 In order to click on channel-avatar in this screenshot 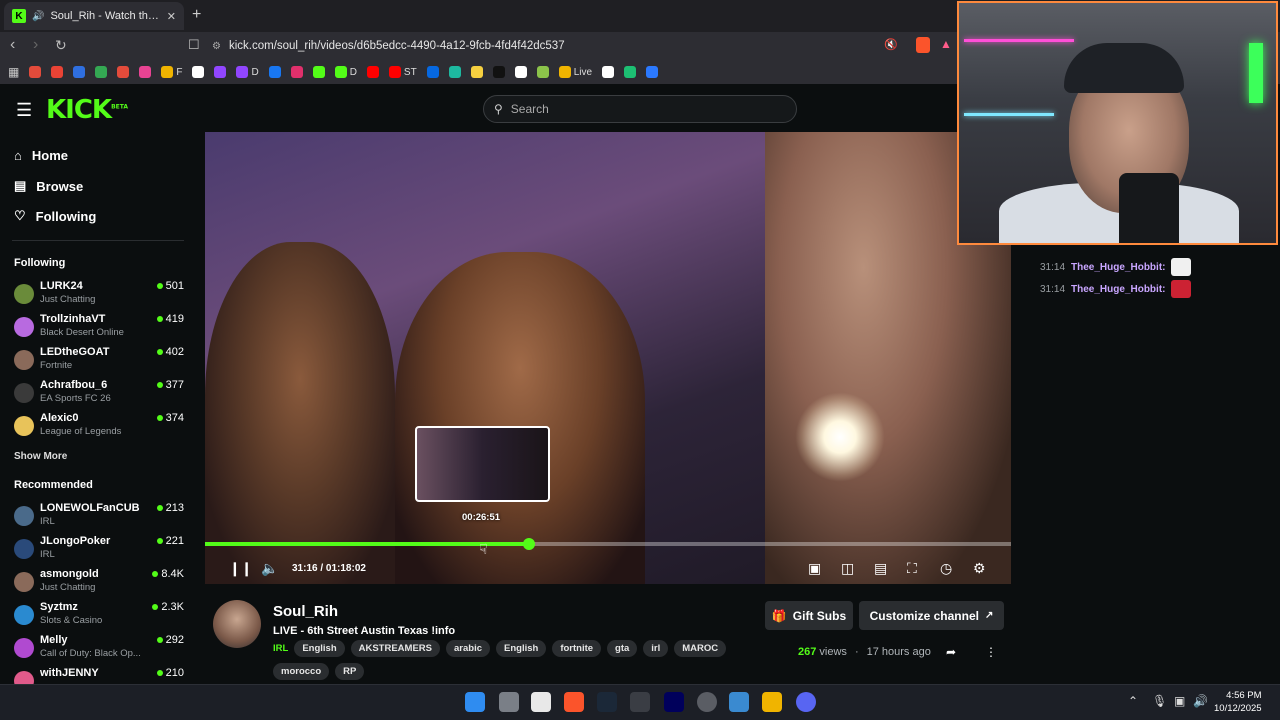, I will do `click(237, 624)`.